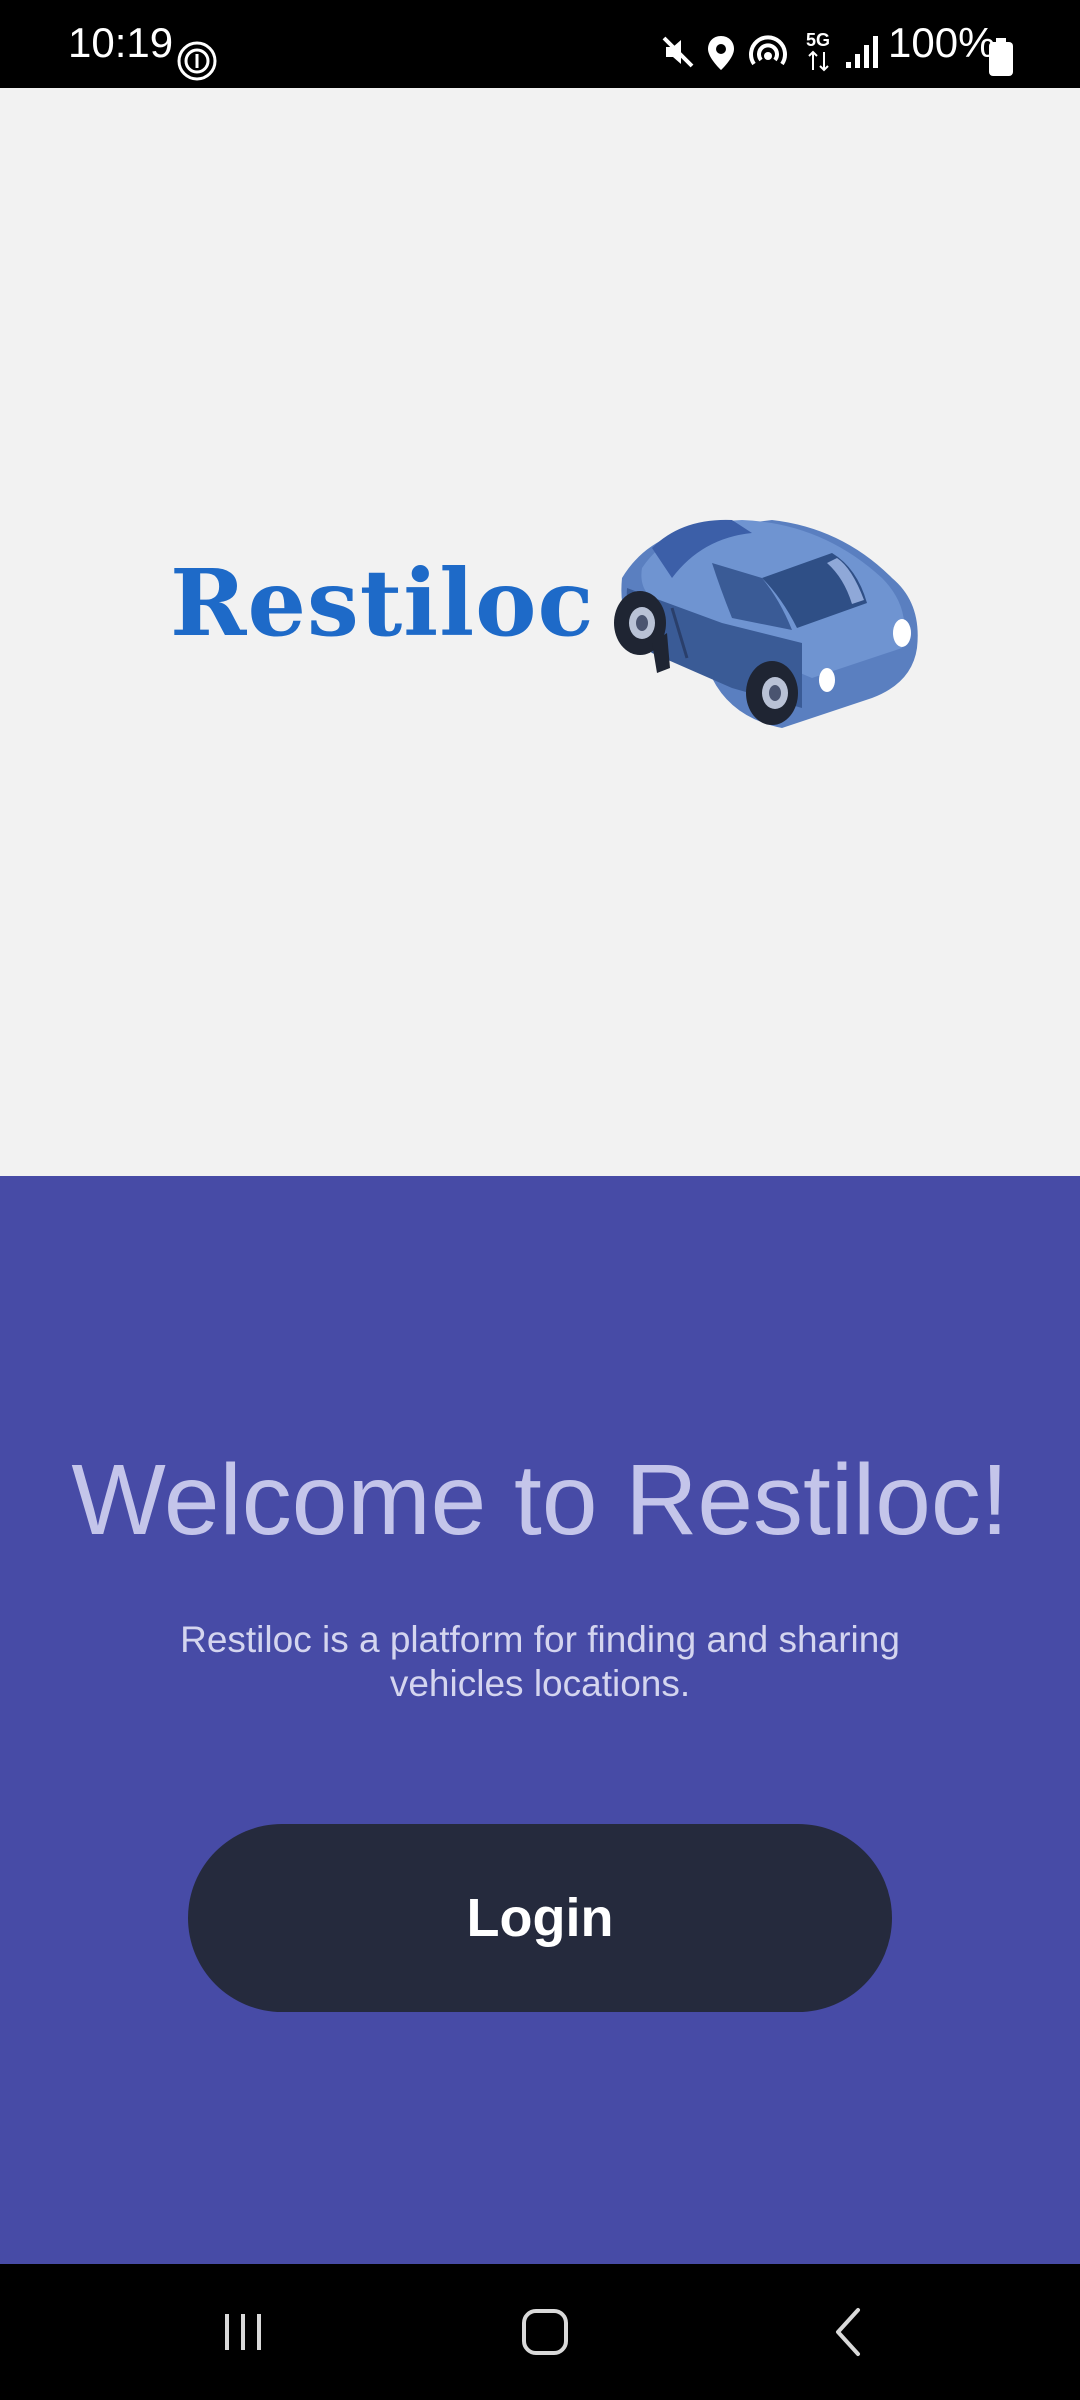 This screenshot has height=2400, width=1080. I want to click on recent-apps-icon, so click(243, 2332).